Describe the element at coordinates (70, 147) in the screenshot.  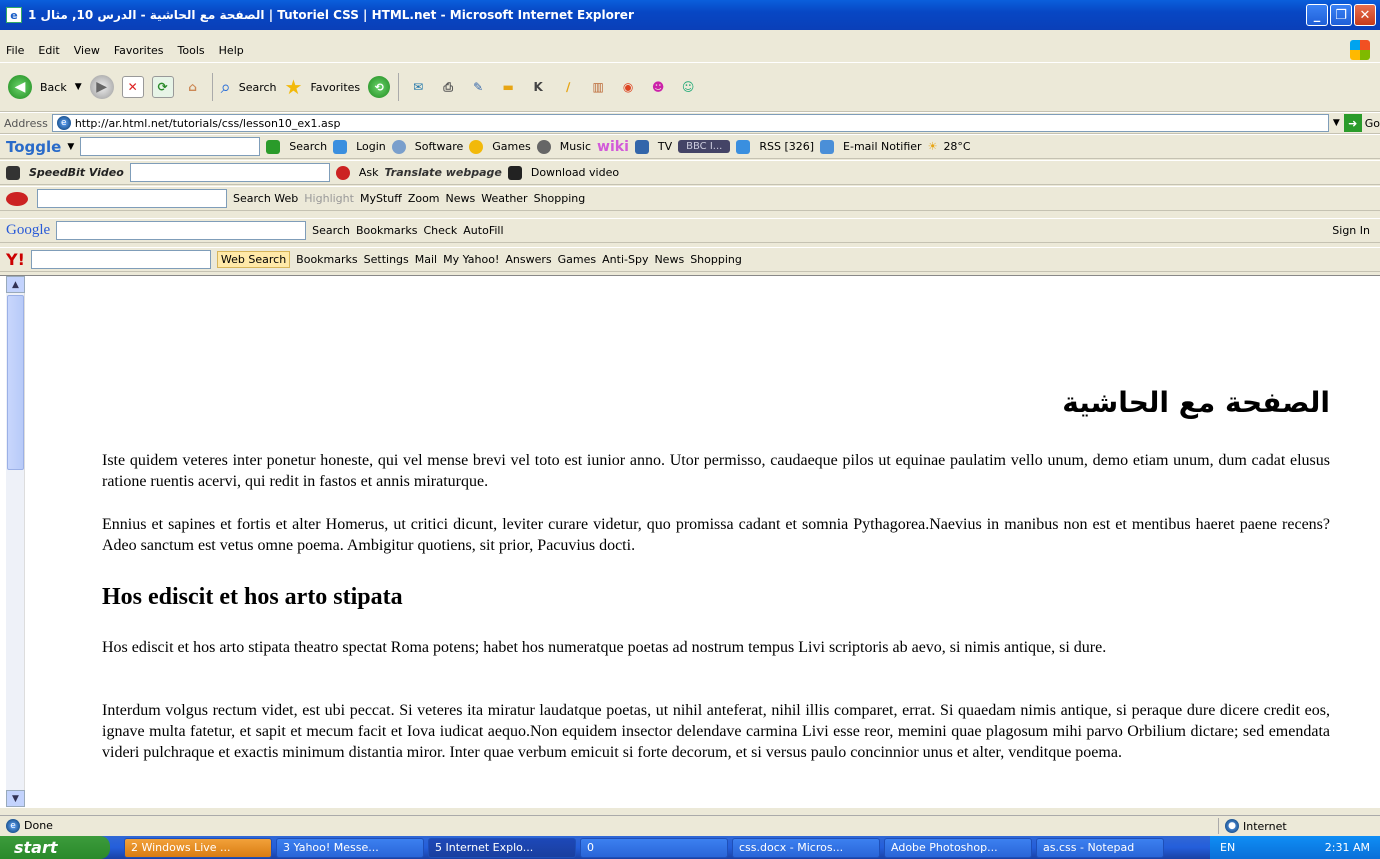
I see `toggle-dropdown-icon: ▼` at that location.